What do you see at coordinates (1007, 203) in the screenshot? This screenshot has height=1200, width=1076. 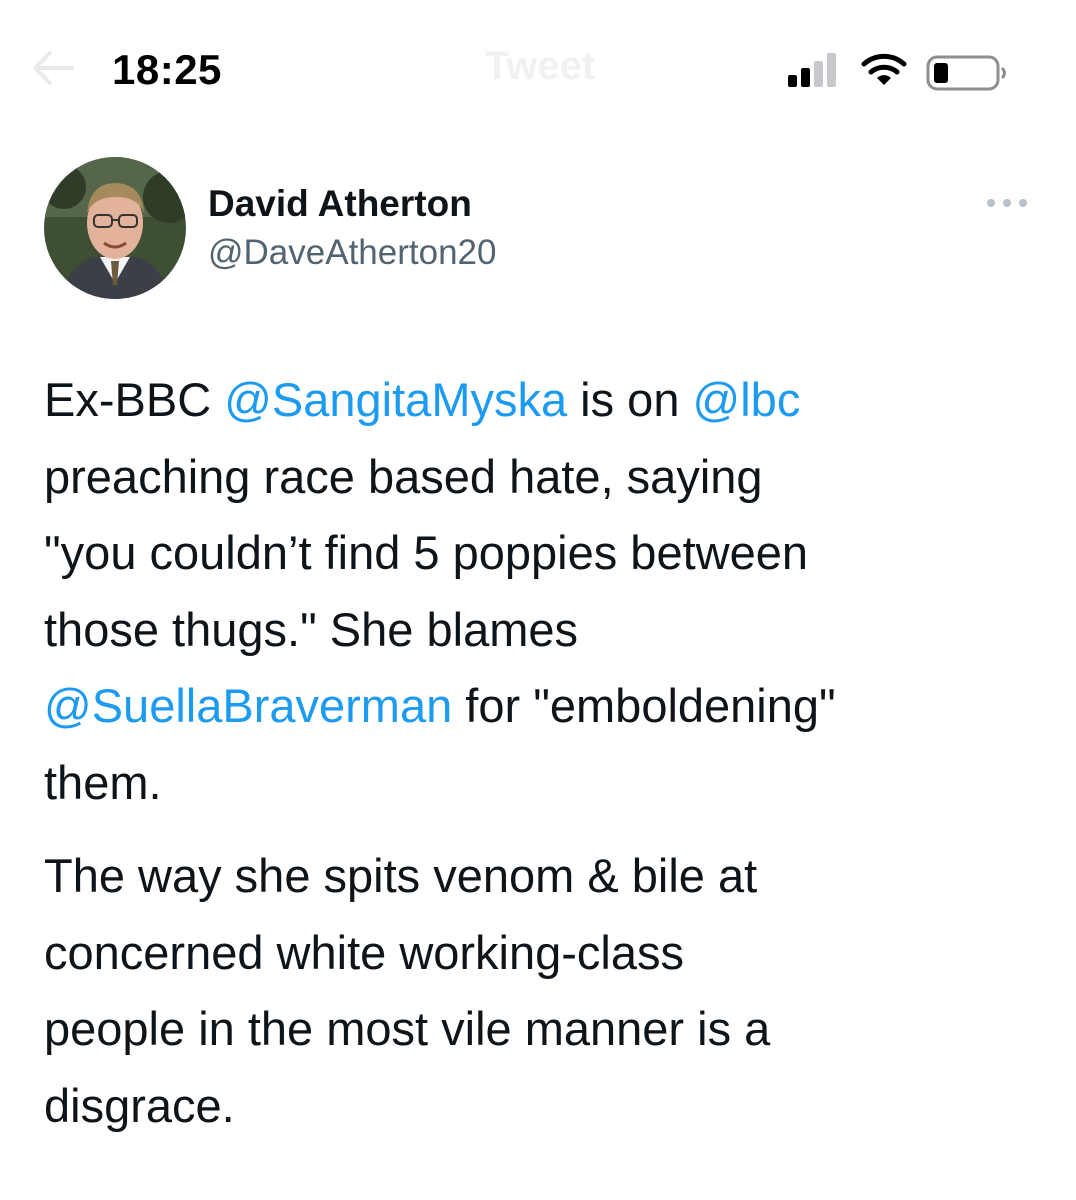 I see `more-options-icon` at bounding box center [1007, 203].